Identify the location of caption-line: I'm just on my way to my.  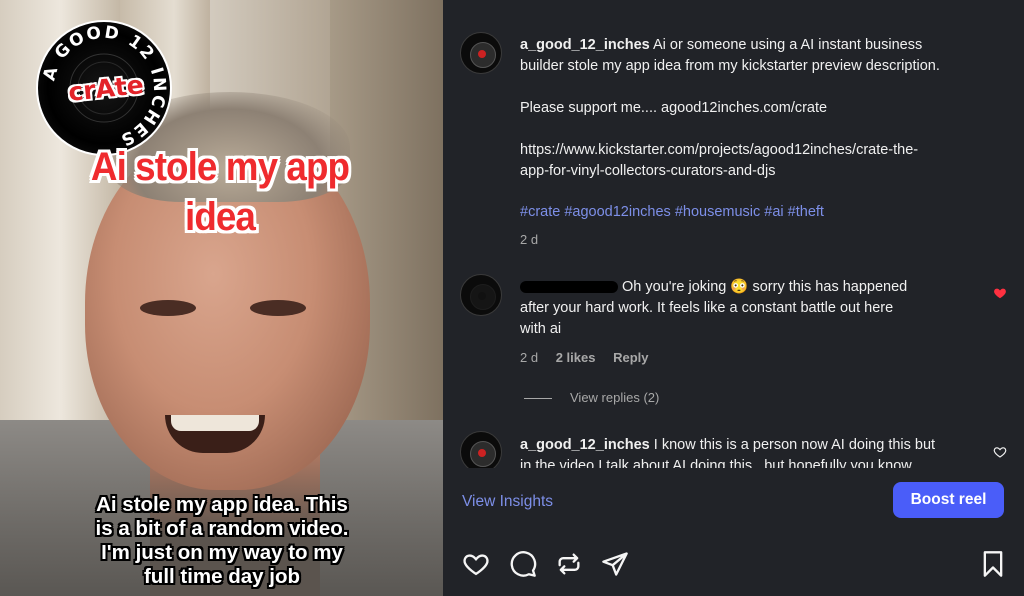
(222, 552).